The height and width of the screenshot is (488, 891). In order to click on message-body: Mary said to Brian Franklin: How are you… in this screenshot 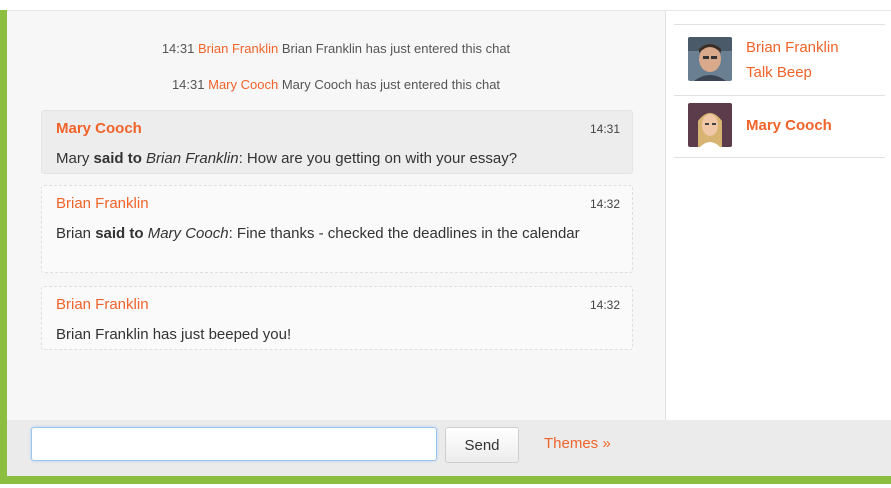, I will do `click(341, 158)`.